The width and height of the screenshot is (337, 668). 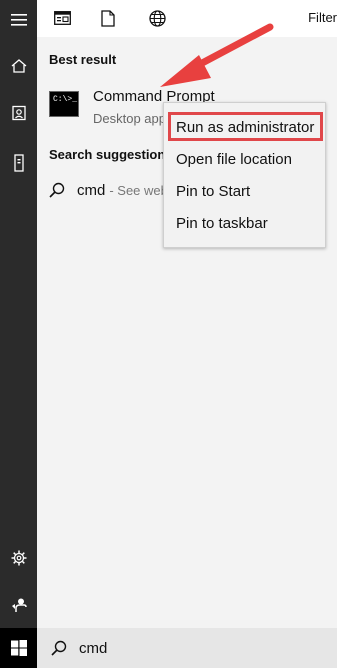 I want to click on web-filter-icon, so click(x=157, y=18).